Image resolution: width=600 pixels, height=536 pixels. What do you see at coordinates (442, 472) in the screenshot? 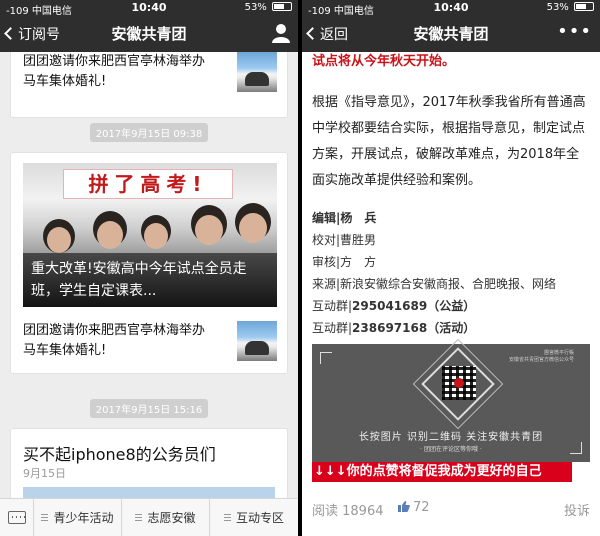
I see `like-prompt-banner: ↓↓↓你的点赞将督促我成为更好的自己` at bounding box center [442, 472].